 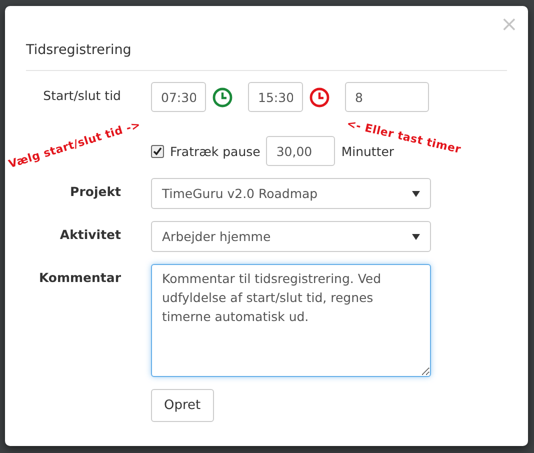 What do you see at coordinates (157, 151) in the screenshot?
I see `checkbox` at bounding box center [157, 151].